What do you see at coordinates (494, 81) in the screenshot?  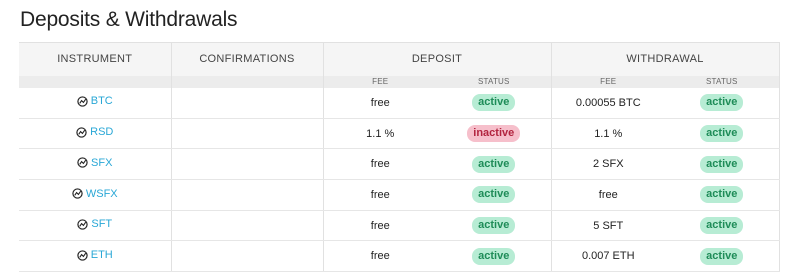 I see `subheader-deposit-status: STATUS` at bounding box center [494, 81].